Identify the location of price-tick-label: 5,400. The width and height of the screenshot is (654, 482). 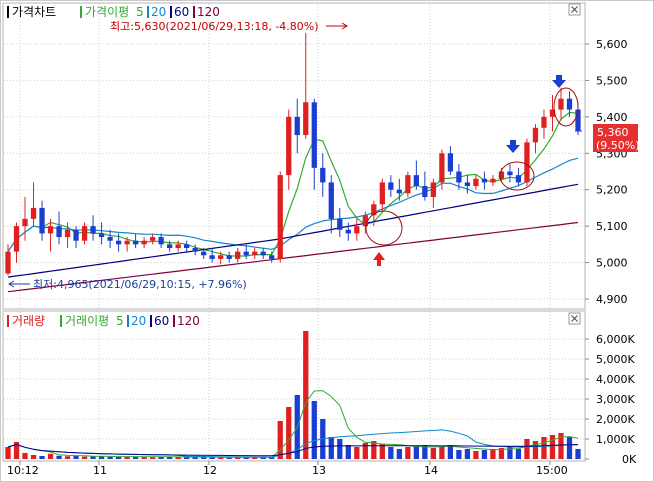
(612, 117).